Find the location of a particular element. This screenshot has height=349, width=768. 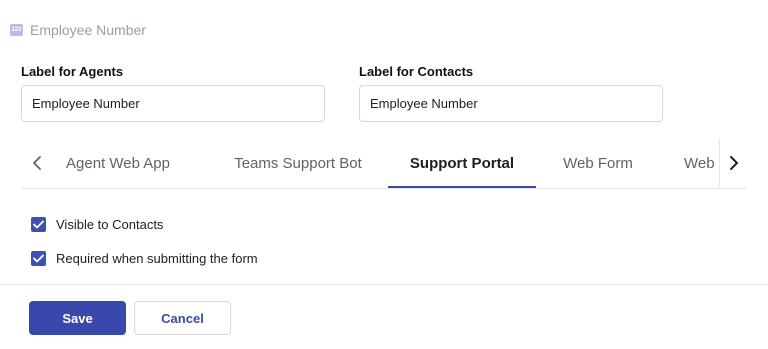

tab-support-portal: Support Portal is located at coordinates (462, 163).